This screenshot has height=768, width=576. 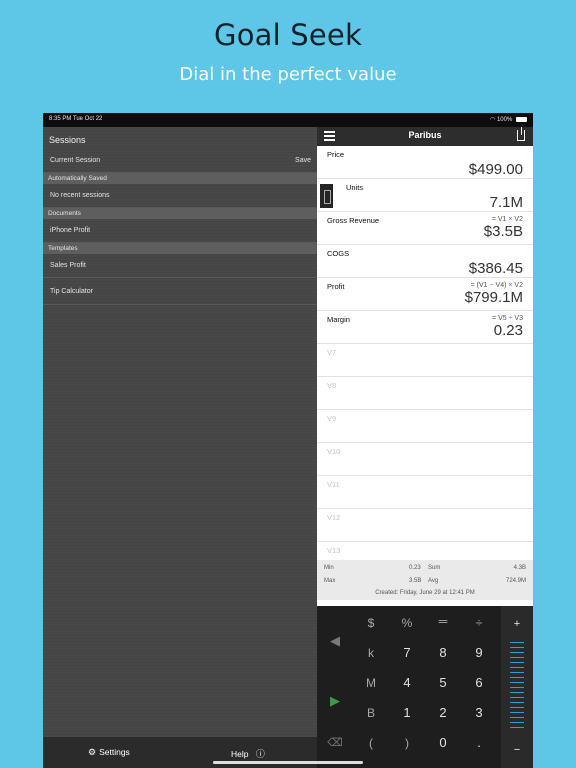 What do you see at coordinates (500, 219) in the screenshot?
I see `formula-part: = V1` at bounding box center [500, 219].